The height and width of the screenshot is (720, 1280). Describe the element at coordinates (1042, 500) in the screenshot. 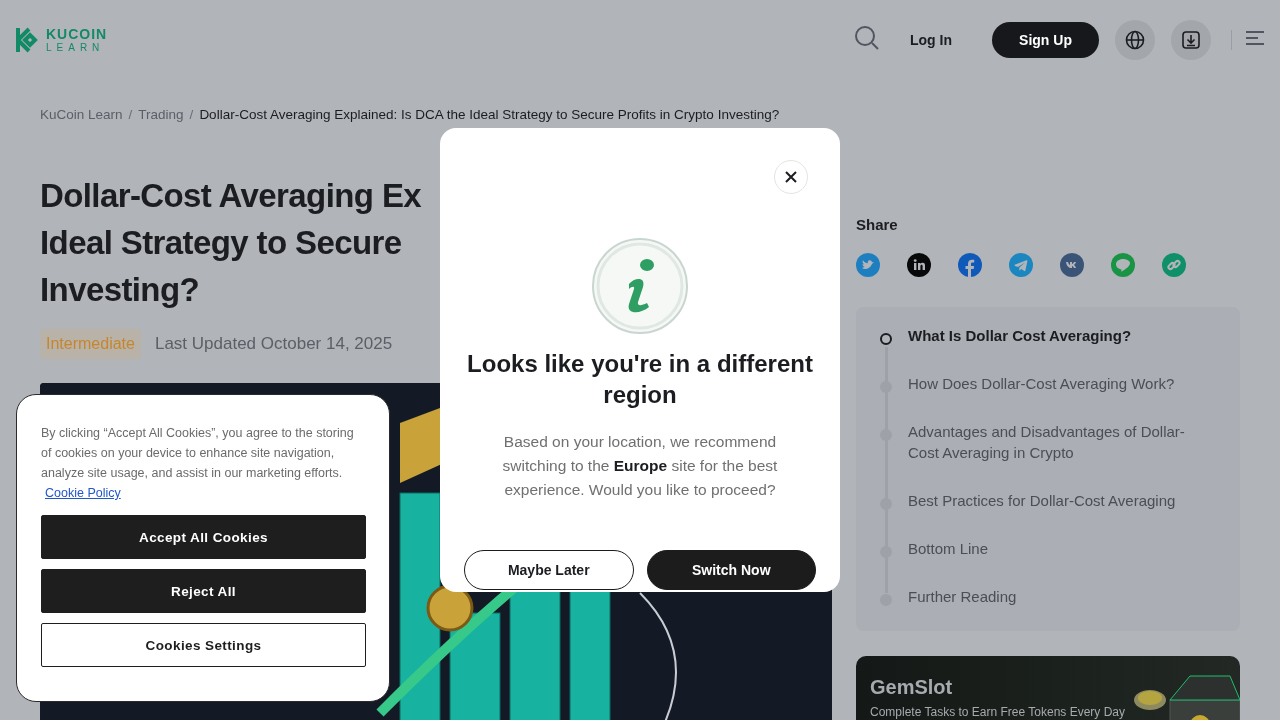

I see `toc-link: Best Practices for Dollar-Cost Averaging` at that location.